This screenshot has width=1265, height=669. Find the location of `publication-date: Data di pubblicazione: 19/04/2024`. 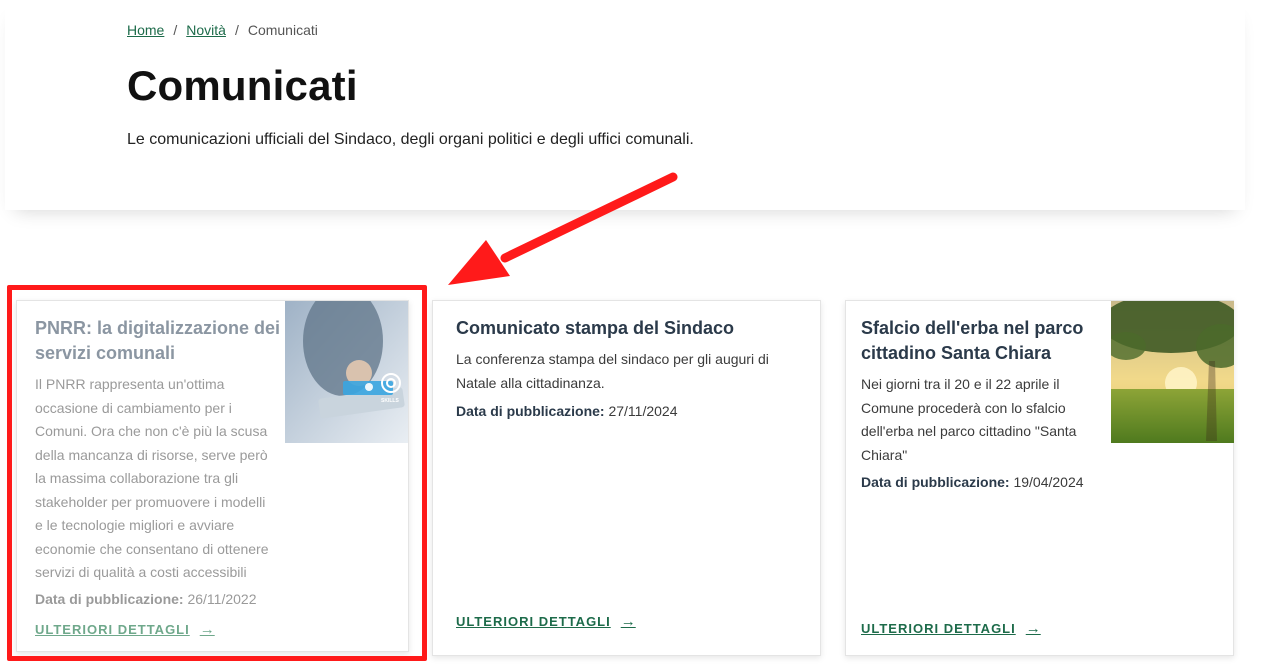

publication-date: Data di pubblicazione: 19/04/2024 is located at coordinates (972, 482).